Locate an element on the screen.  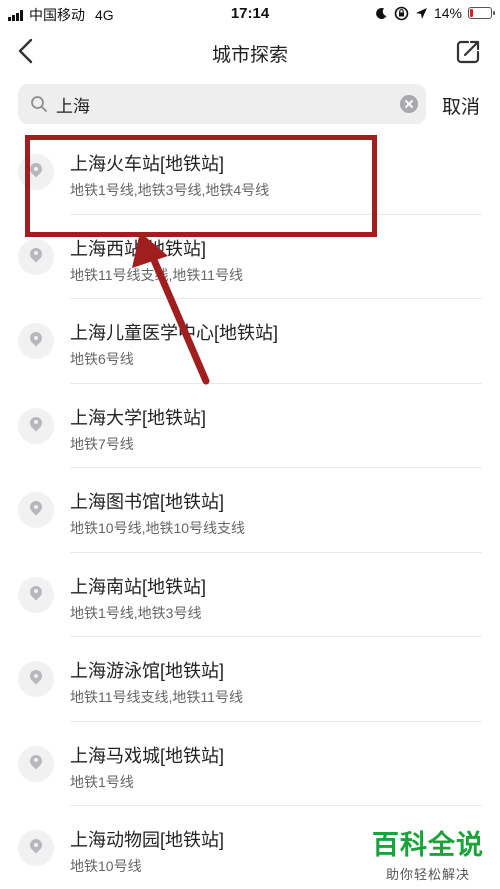
clear-search-button is located at coordinates (409, 104).